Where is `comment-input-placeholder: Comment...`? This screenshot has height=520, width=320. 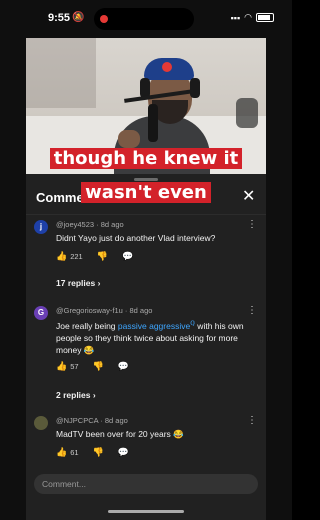
comment-input-placeholder: Comment... is located at coordinates (64, 484).